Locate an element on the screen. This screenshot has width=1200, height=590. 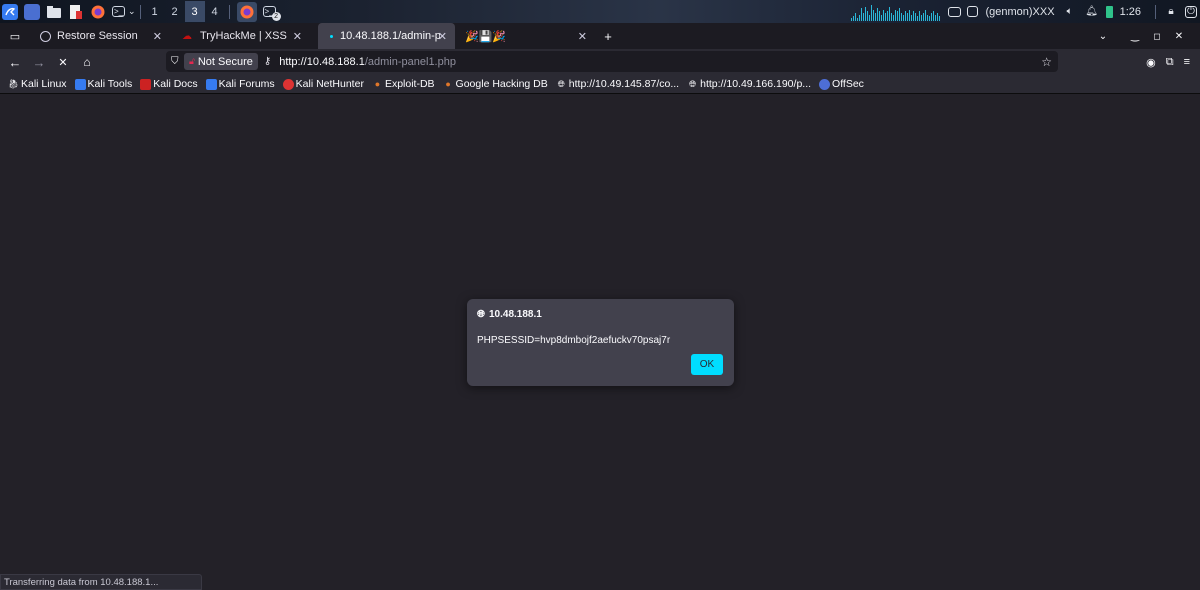
bookmark-label: Kali Linux is located at coordinates (44, 84).